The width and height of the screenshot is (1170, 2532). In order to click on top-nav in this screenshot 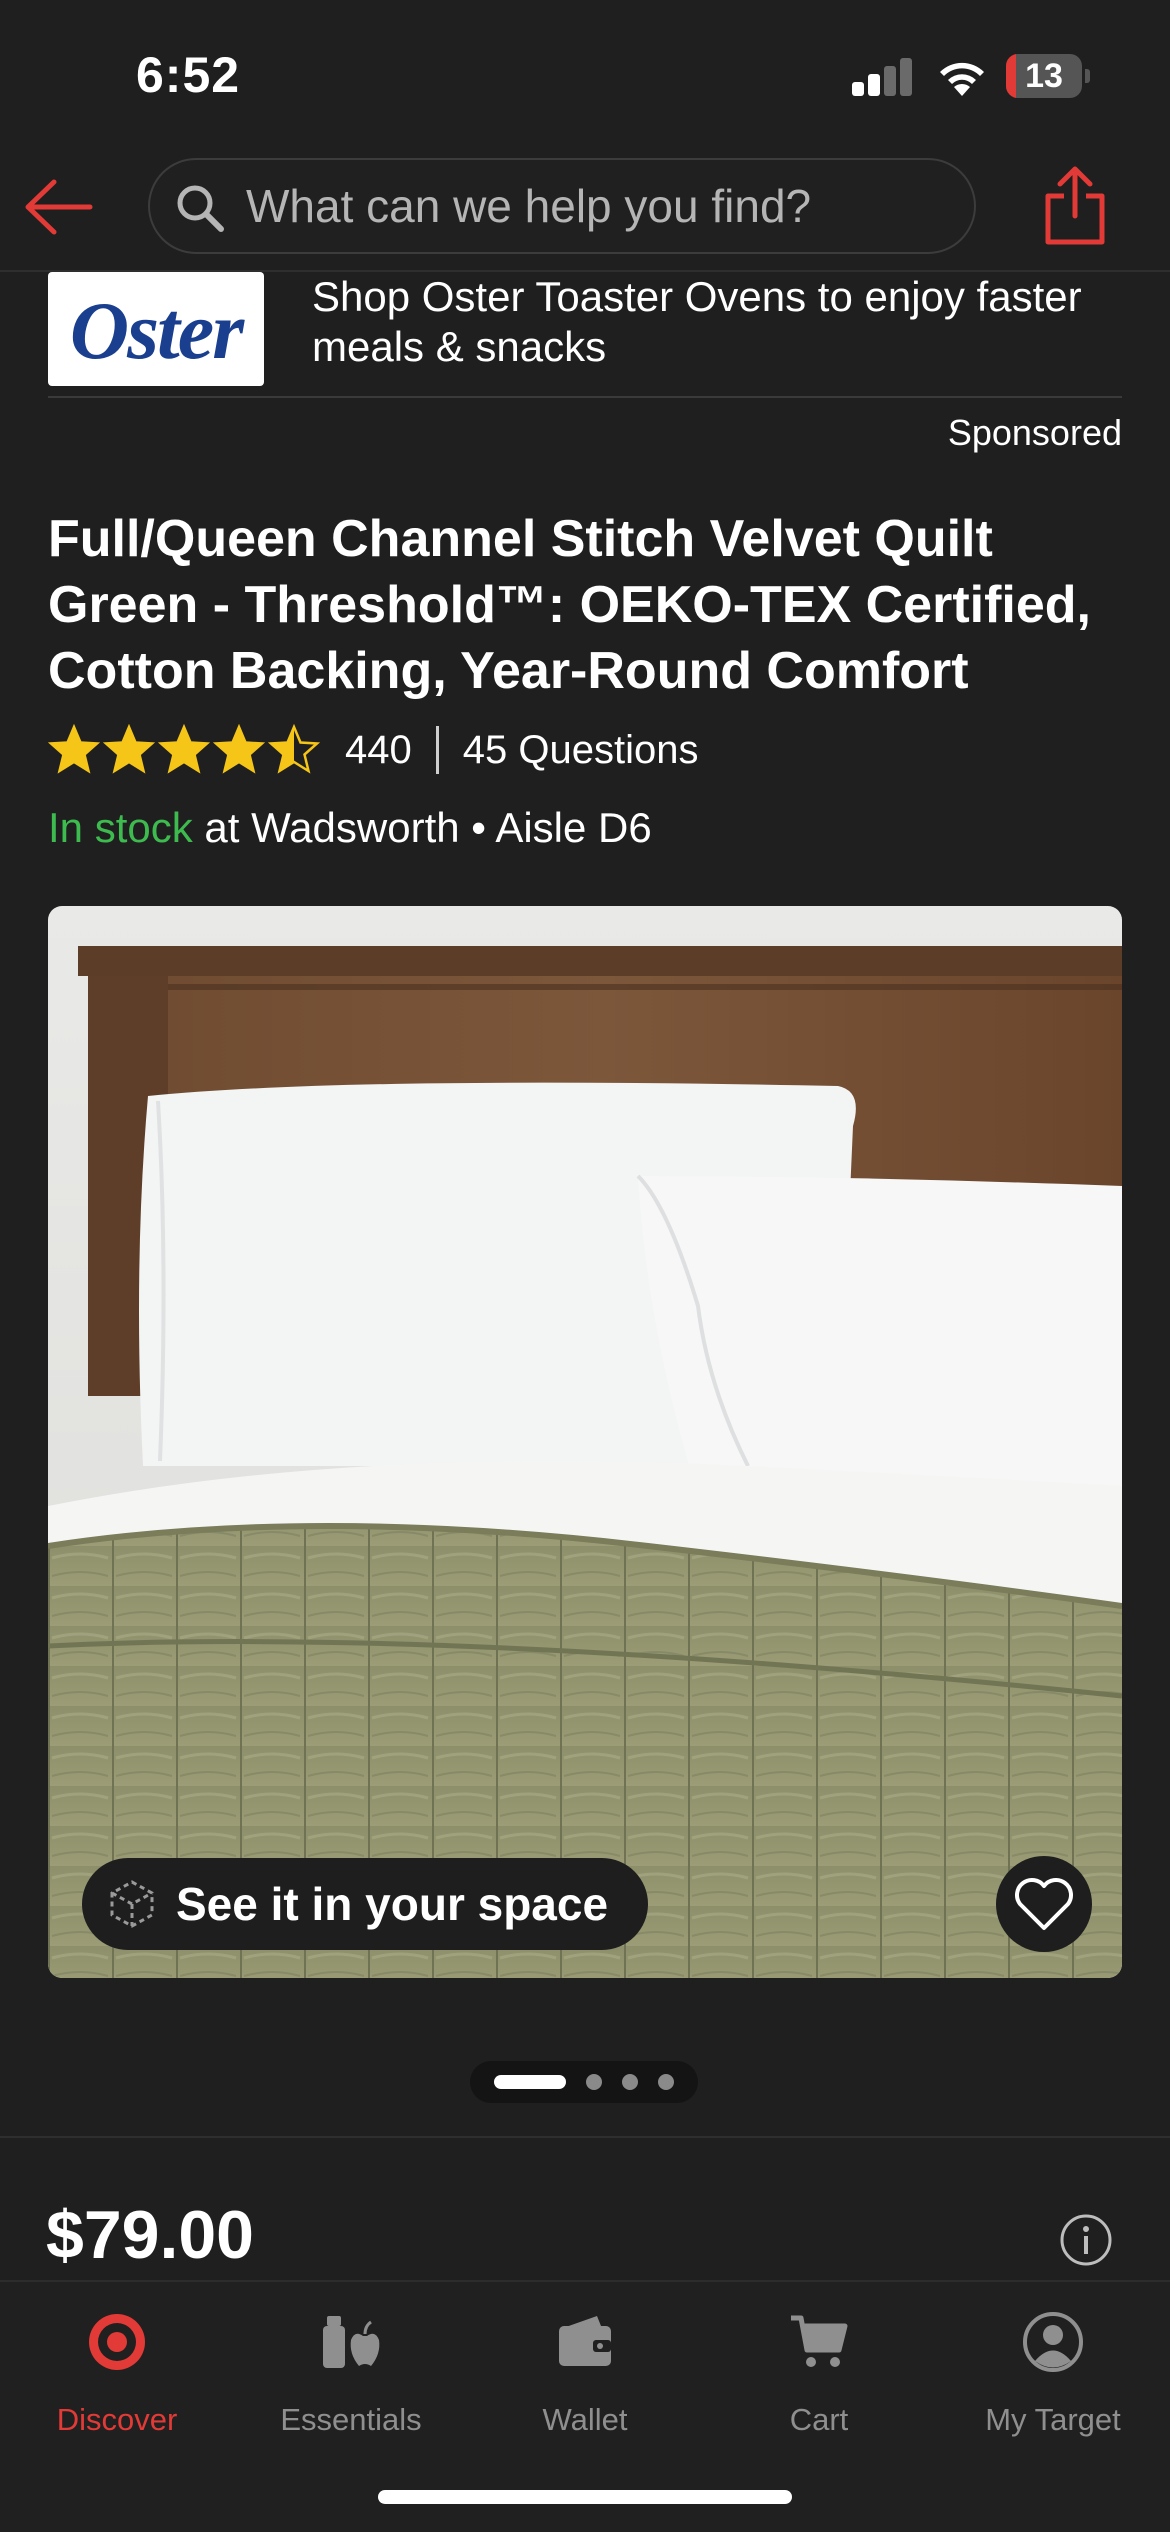, I will do `click(585, 211)`.